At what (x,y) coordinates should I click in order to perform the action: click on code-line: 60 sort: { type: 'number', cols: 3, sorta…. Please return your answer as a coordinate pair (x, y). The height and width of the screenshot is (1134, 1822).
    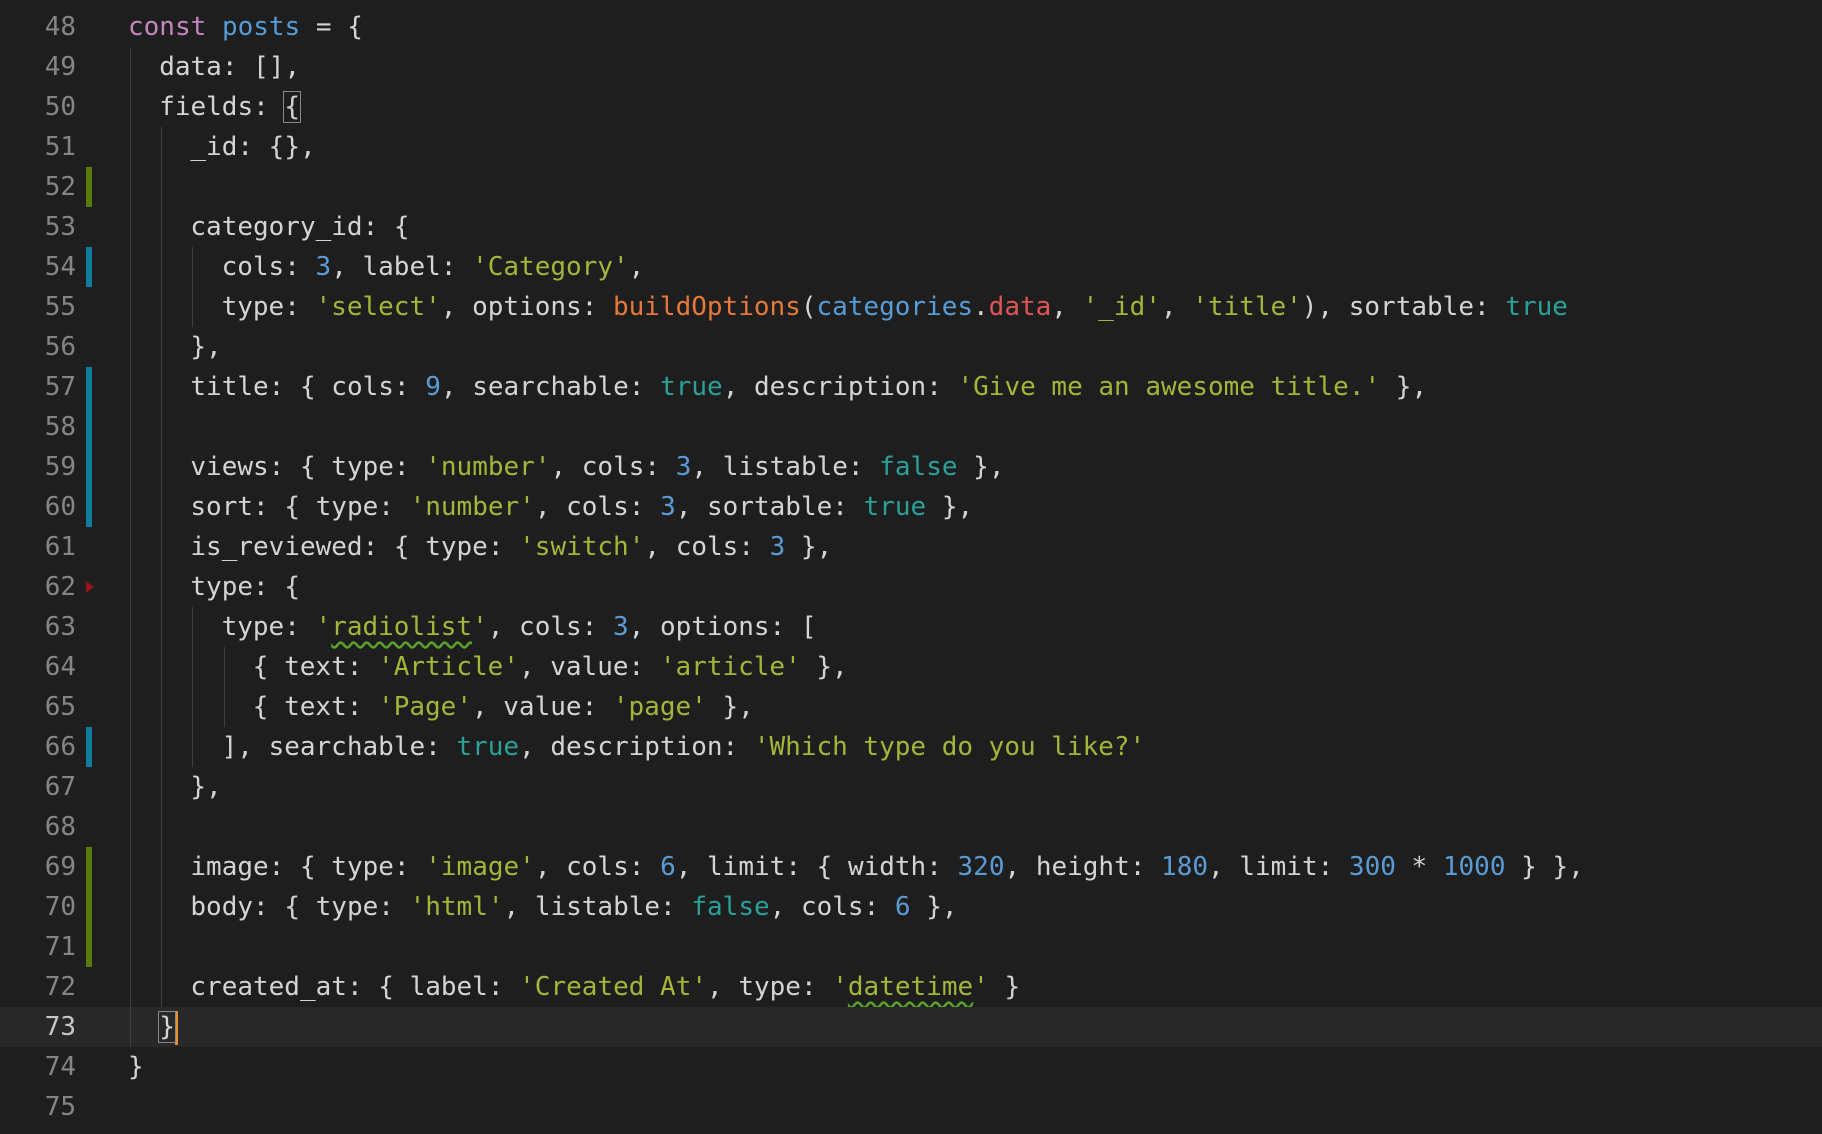
    Looking at the image, I should click on (911, 507).